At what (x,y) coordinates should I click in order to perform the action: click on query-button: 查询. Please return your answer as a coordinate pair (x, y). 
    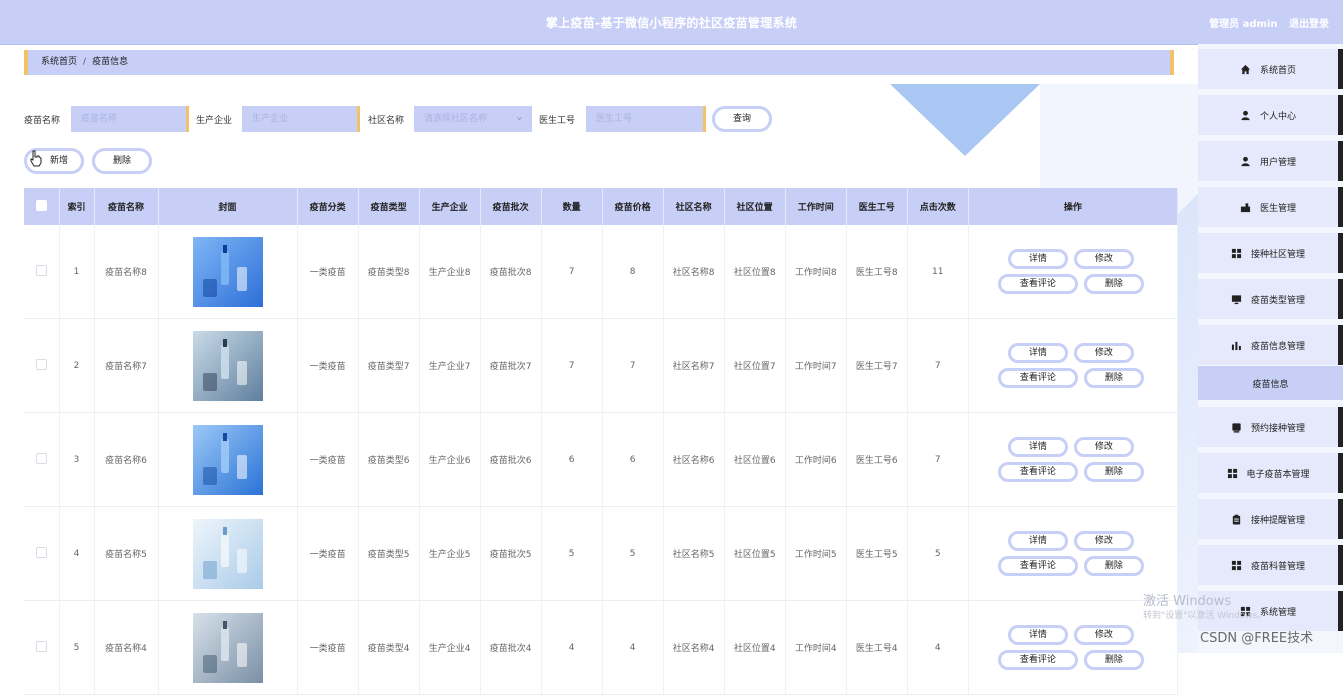
    Looking at the image, I should click on (742, 119).